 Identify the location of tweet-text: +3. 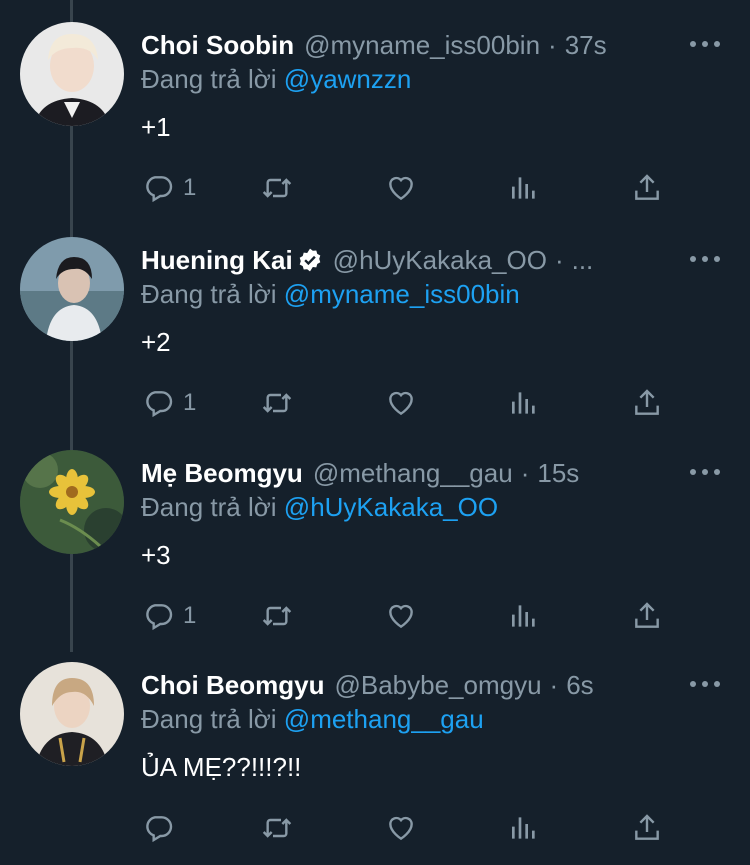
(156, 555).